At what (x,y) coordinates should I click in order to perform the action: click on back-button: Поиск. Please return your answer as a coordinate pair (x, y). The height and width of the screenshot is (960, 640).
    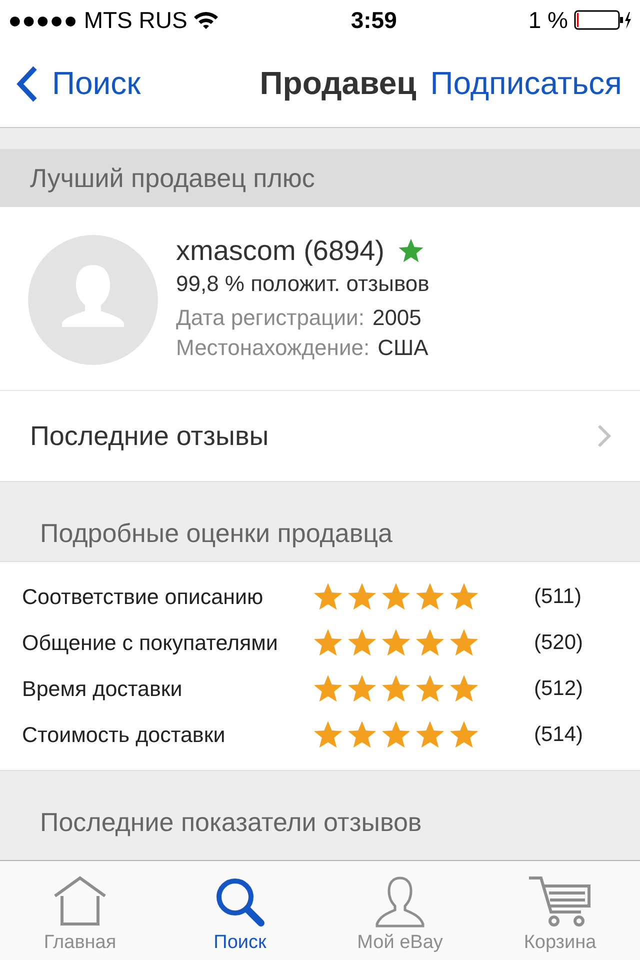
    Looking at the image, I should click on (78, 83).